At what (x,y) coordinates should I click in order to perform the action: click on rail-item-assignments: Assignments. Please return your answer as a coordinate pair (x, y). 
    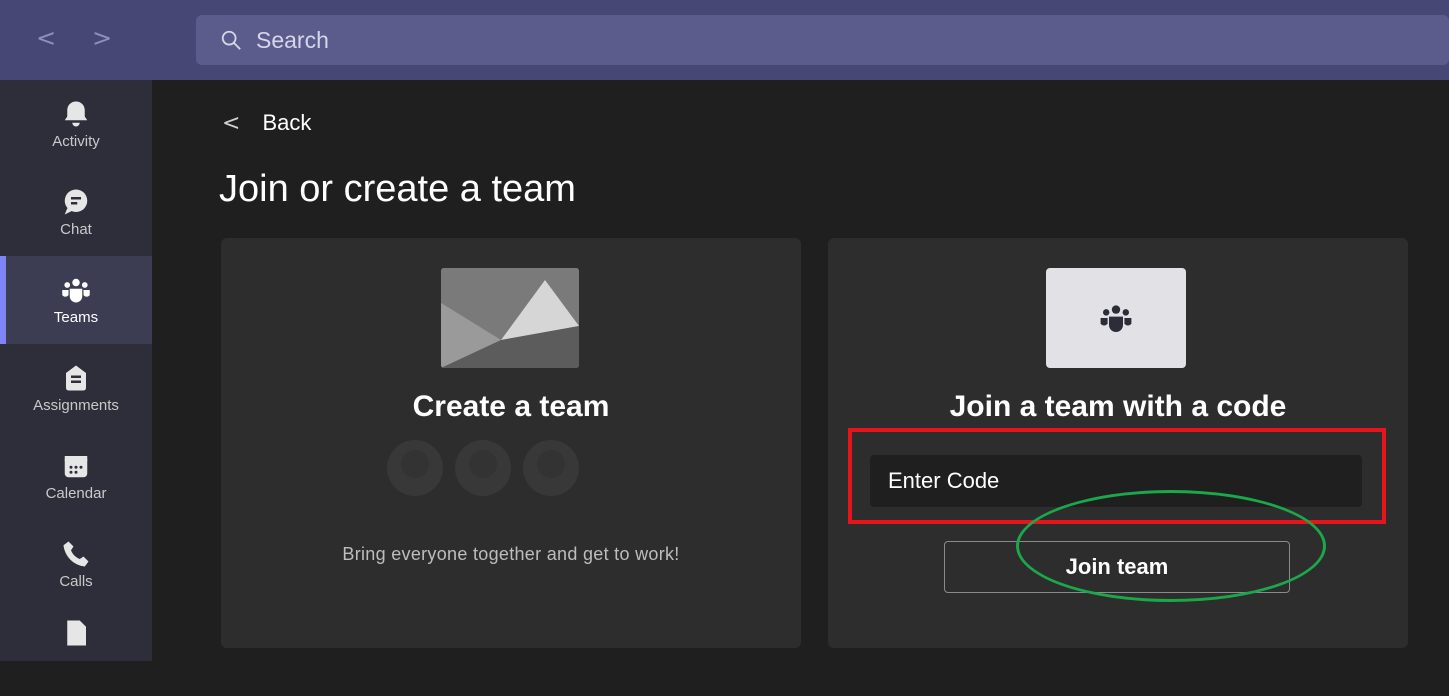
    Looking at the image, I should click on (76, 388).